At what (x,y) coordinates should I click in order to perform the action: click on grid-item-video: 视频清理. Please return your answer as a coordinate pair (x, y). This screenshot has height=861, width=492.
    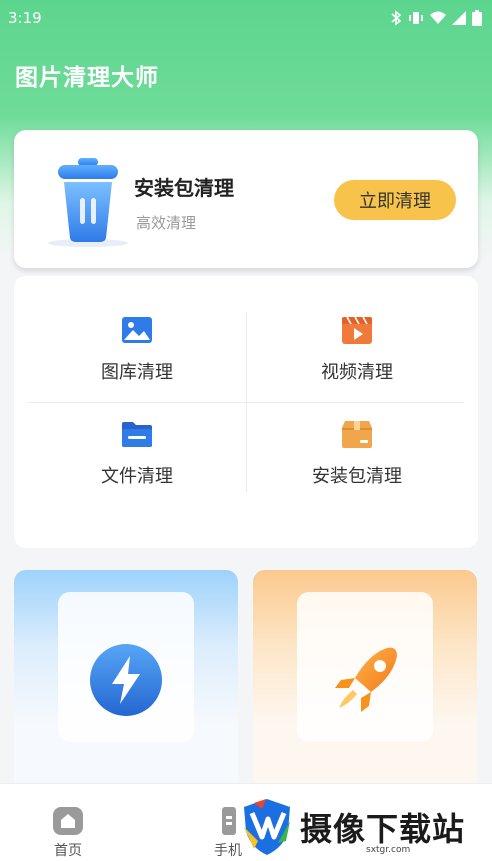
    Looking at the image, I should click on (357, 360).